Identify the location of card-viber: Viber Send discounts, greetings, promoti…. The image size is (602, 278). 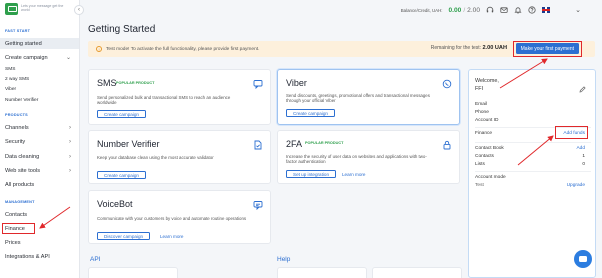
(368, 97).